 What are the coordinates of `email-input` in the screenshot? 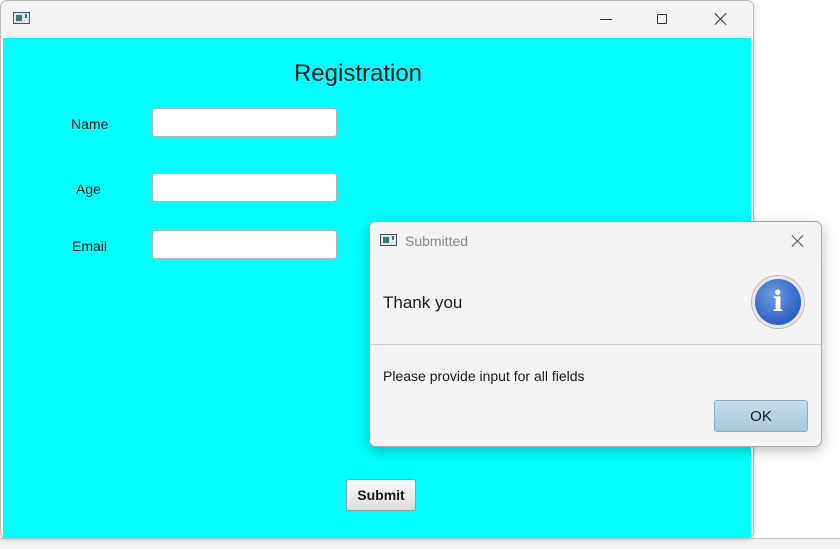 It's located at (244, 244).